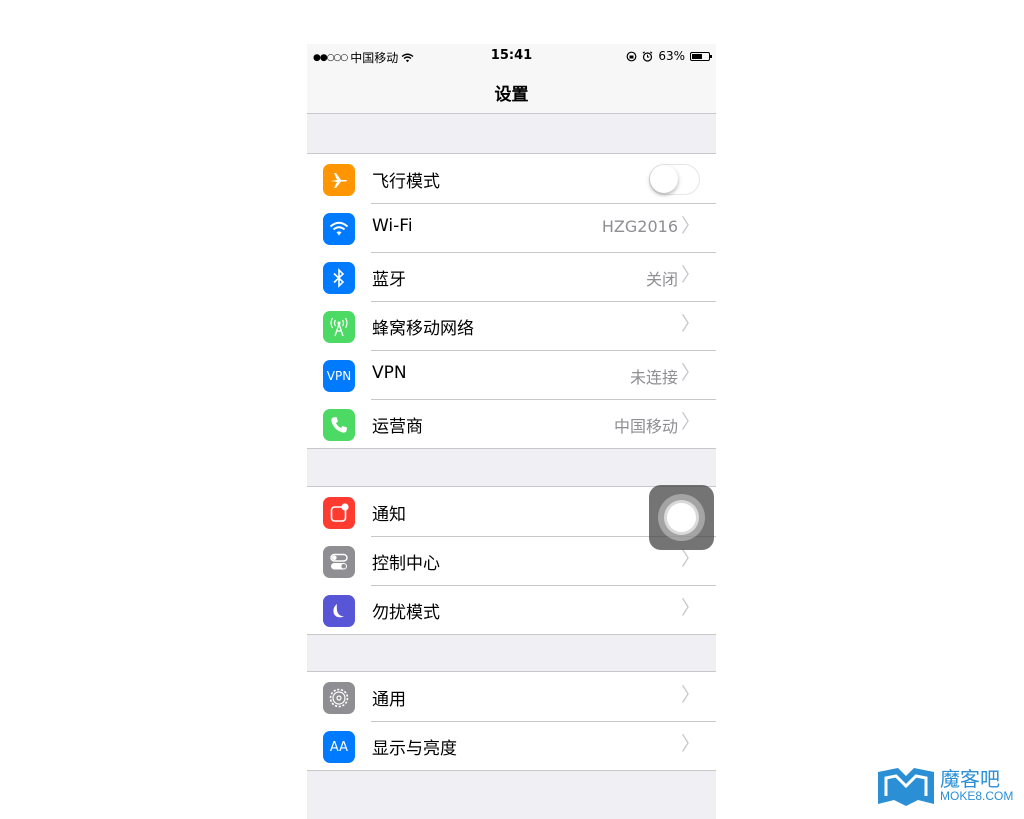  What do you see at coordinates (339, 327) in the screenshot?
I see `cellular-icon` at bounding box center [339, 327].